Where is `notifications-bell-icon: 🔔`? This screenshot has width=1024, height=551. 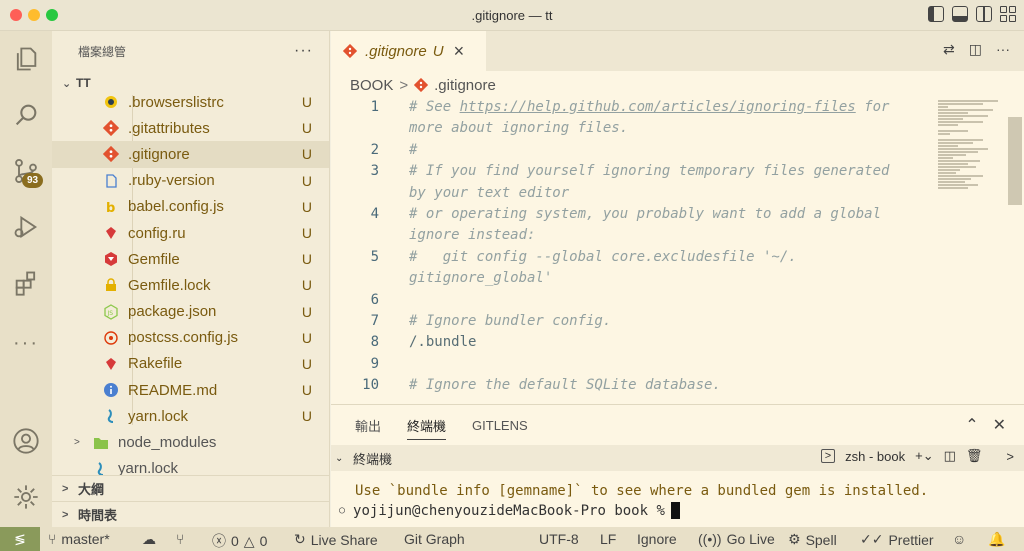
notifications-bell-icon: 🔔 is located at coordinates (996, 539).